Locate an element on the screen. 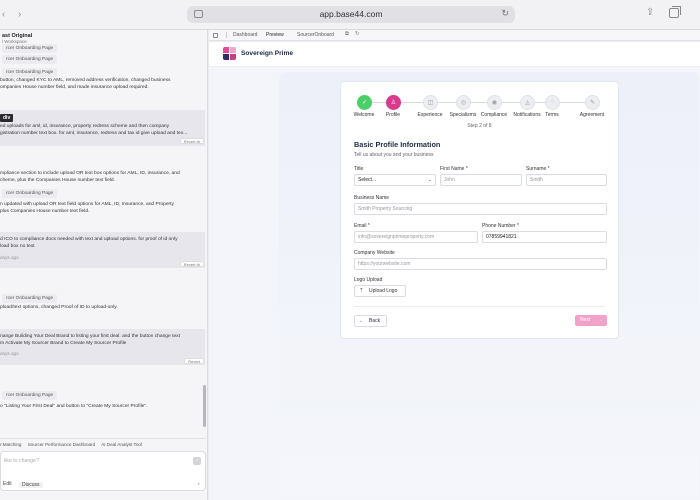 Image resolution: width=700 pixels, height=500 pixels. step-label: Experience is located at coordinates (430, 115).